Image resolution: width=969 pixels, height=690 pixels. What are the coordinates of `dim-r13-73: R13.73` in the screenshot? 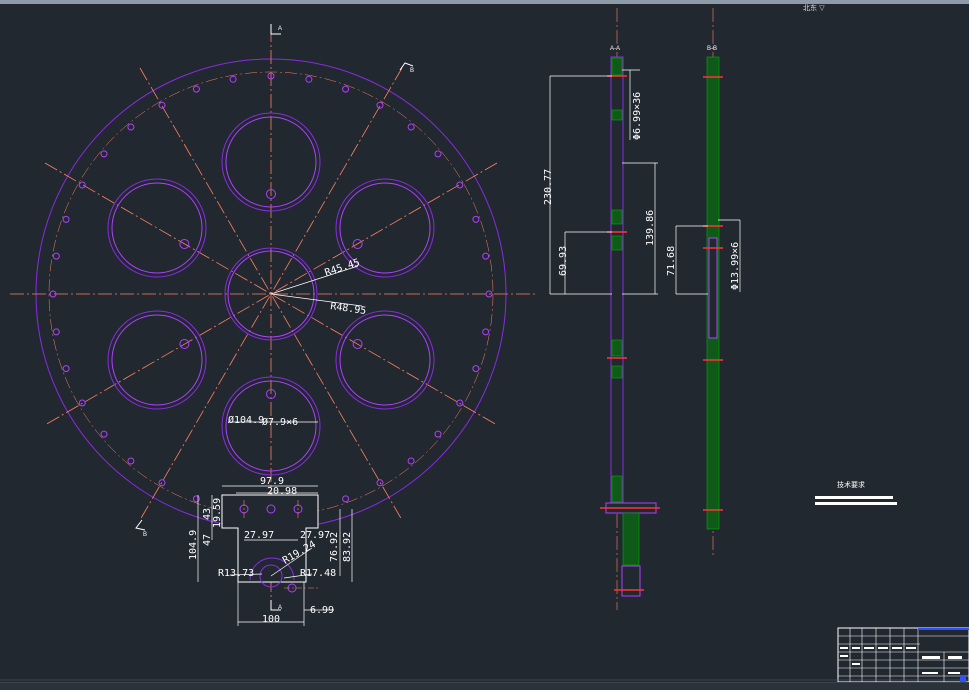 It's located at (236, 573).